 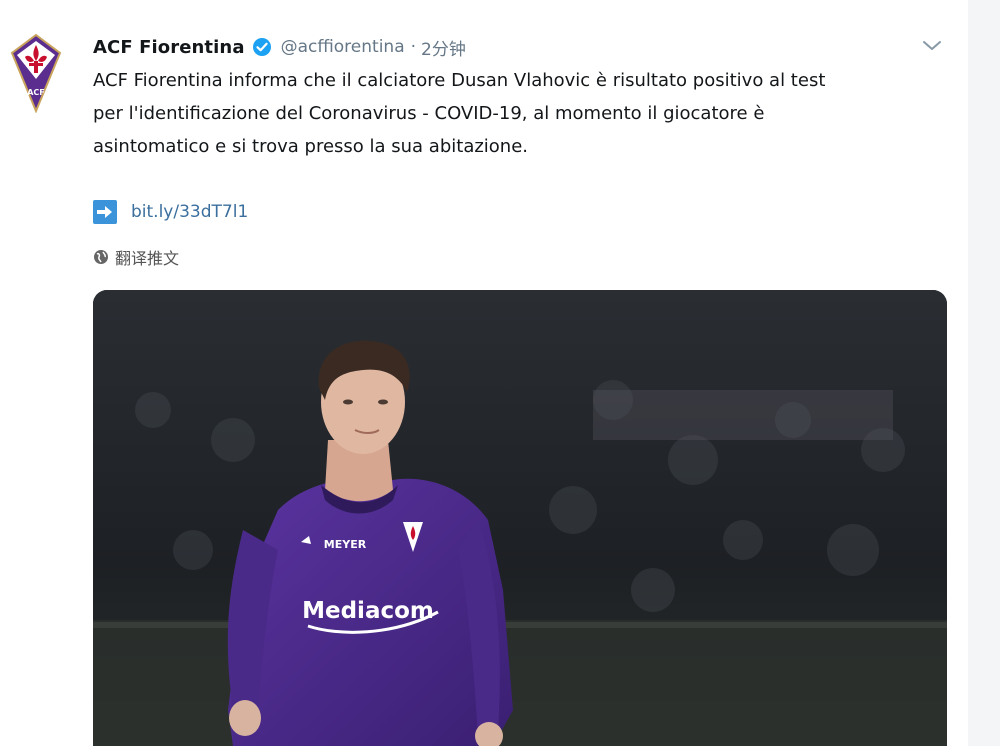 I want to click on tweet-header: ACF Fiorentina @acffiorentina · 2分钟, so click(x=279, y=47).